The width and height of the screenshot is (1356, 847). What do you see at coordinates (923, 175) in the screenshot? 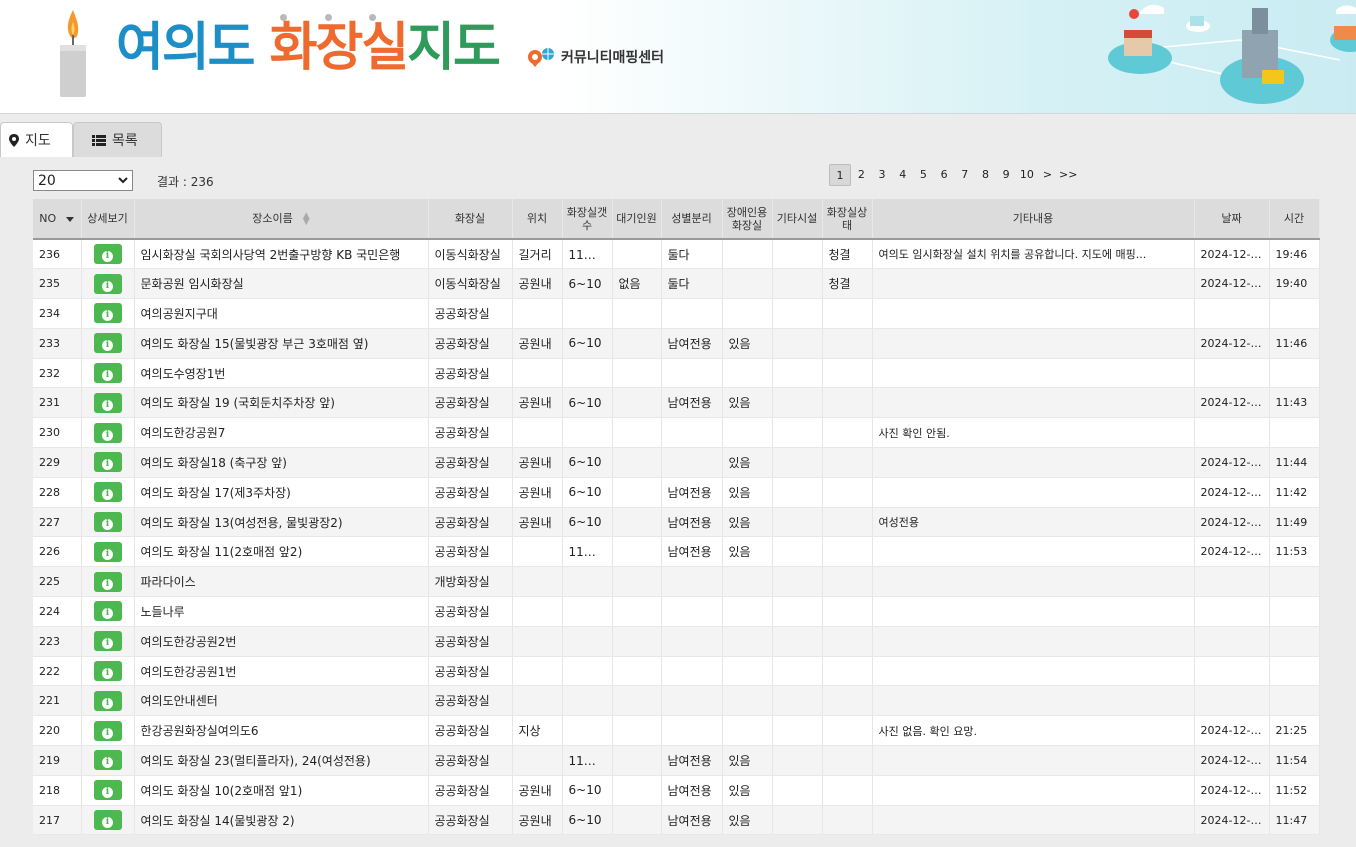
I see `page-link: 5` at bounding box center [923, 175].